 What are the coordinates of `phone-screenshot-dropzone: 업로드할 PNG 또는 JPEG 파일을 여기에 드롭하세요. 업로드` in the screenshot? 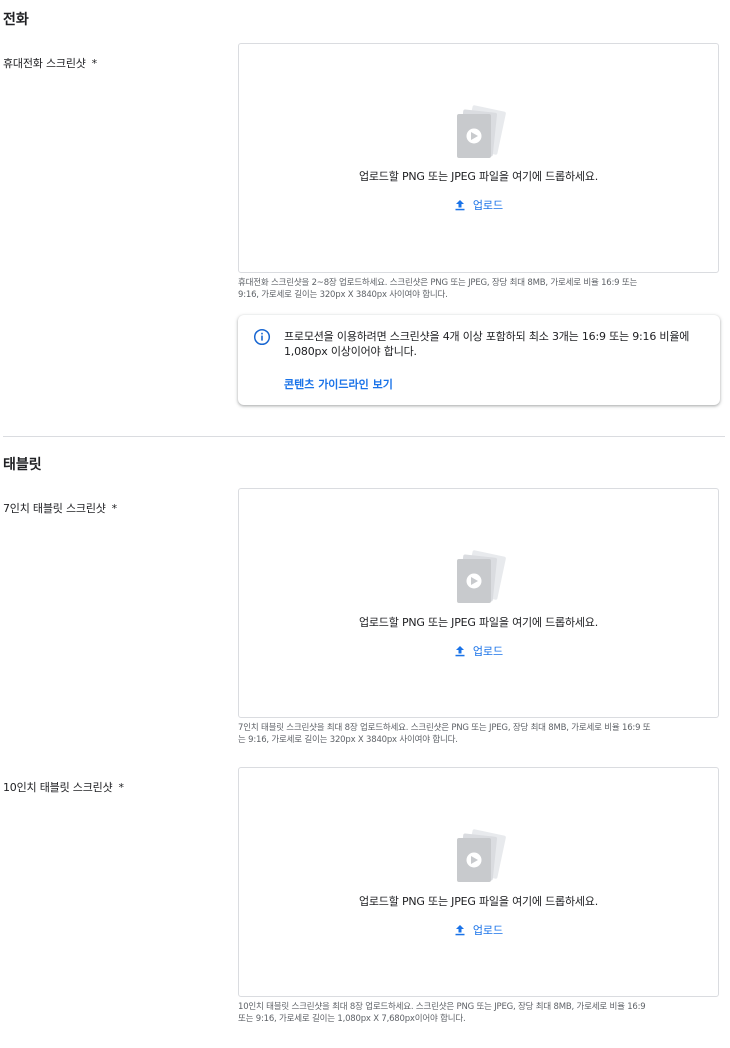 It's located at (478, 158).